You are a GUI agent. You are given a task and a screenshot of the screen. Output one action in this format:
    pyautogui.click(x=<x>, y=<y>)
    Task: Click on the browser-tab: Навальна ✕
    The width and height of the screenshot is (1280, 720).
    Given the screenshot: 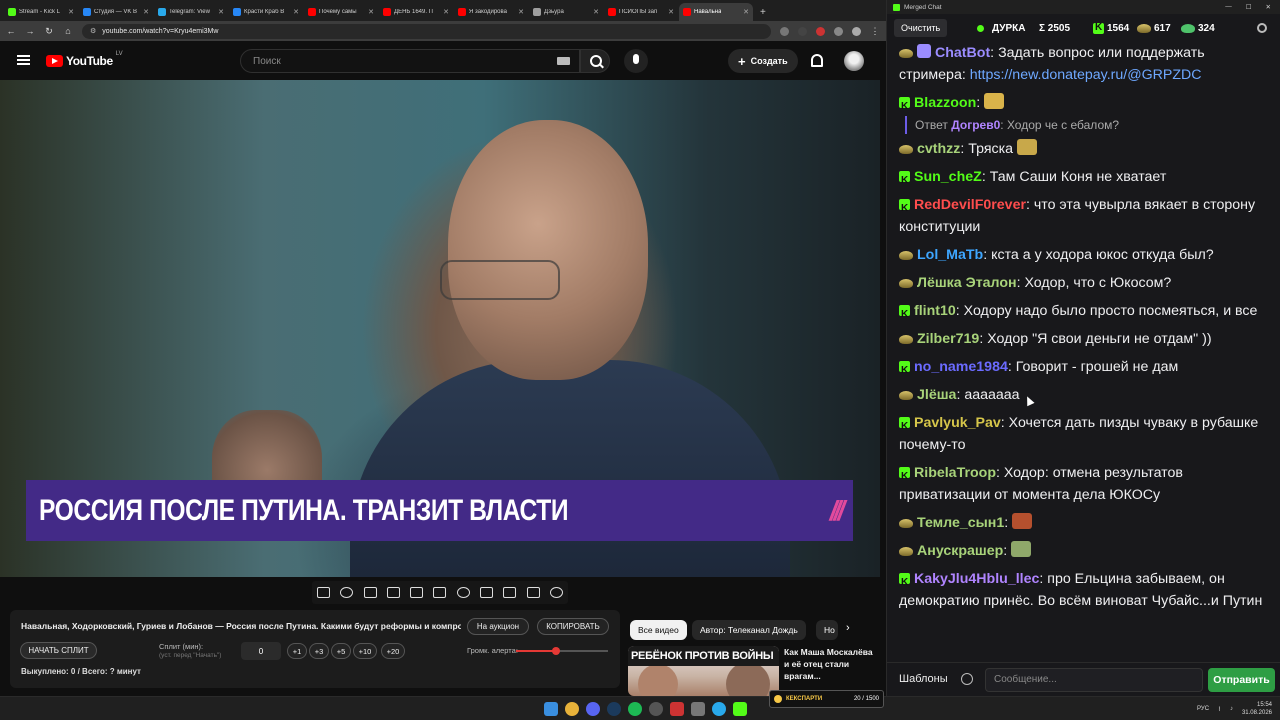 What is the action you would take?
    pyautogui.click(x=716, y=12)
    